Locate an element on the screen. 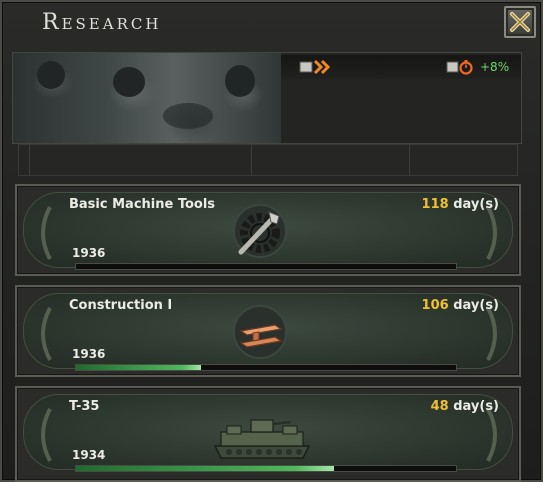 This screenshot has height=482, width=543. research-bonus-timer-icon is located at coordinates (459, 67).